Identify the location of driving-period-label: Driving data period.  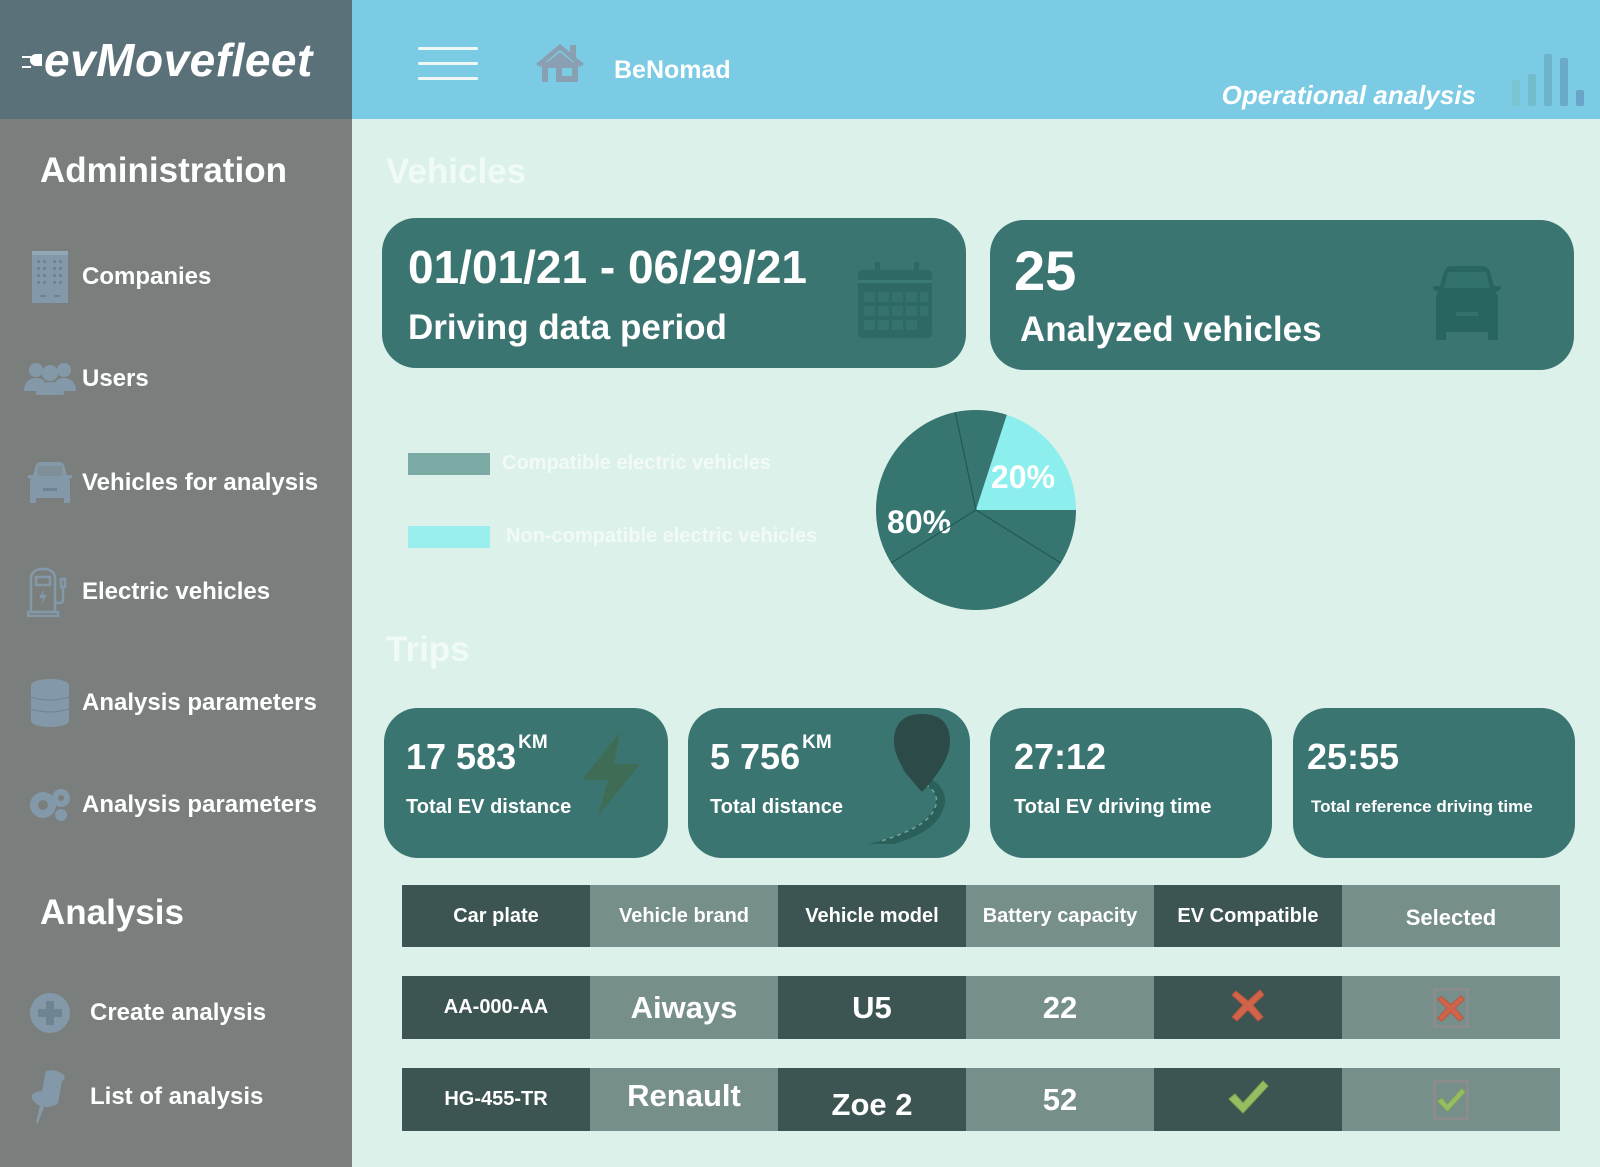
(567, 327).